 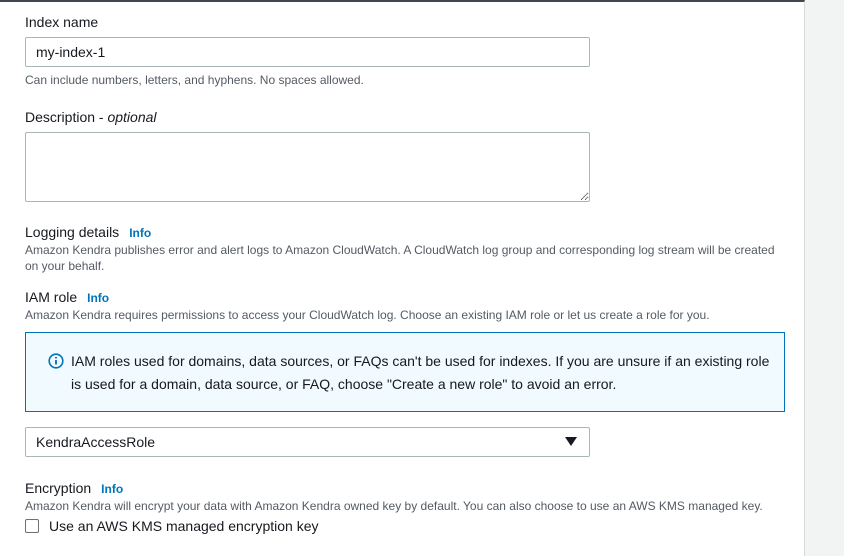 I want to click on description-label-text: Description -, so click(x=66, y=117).